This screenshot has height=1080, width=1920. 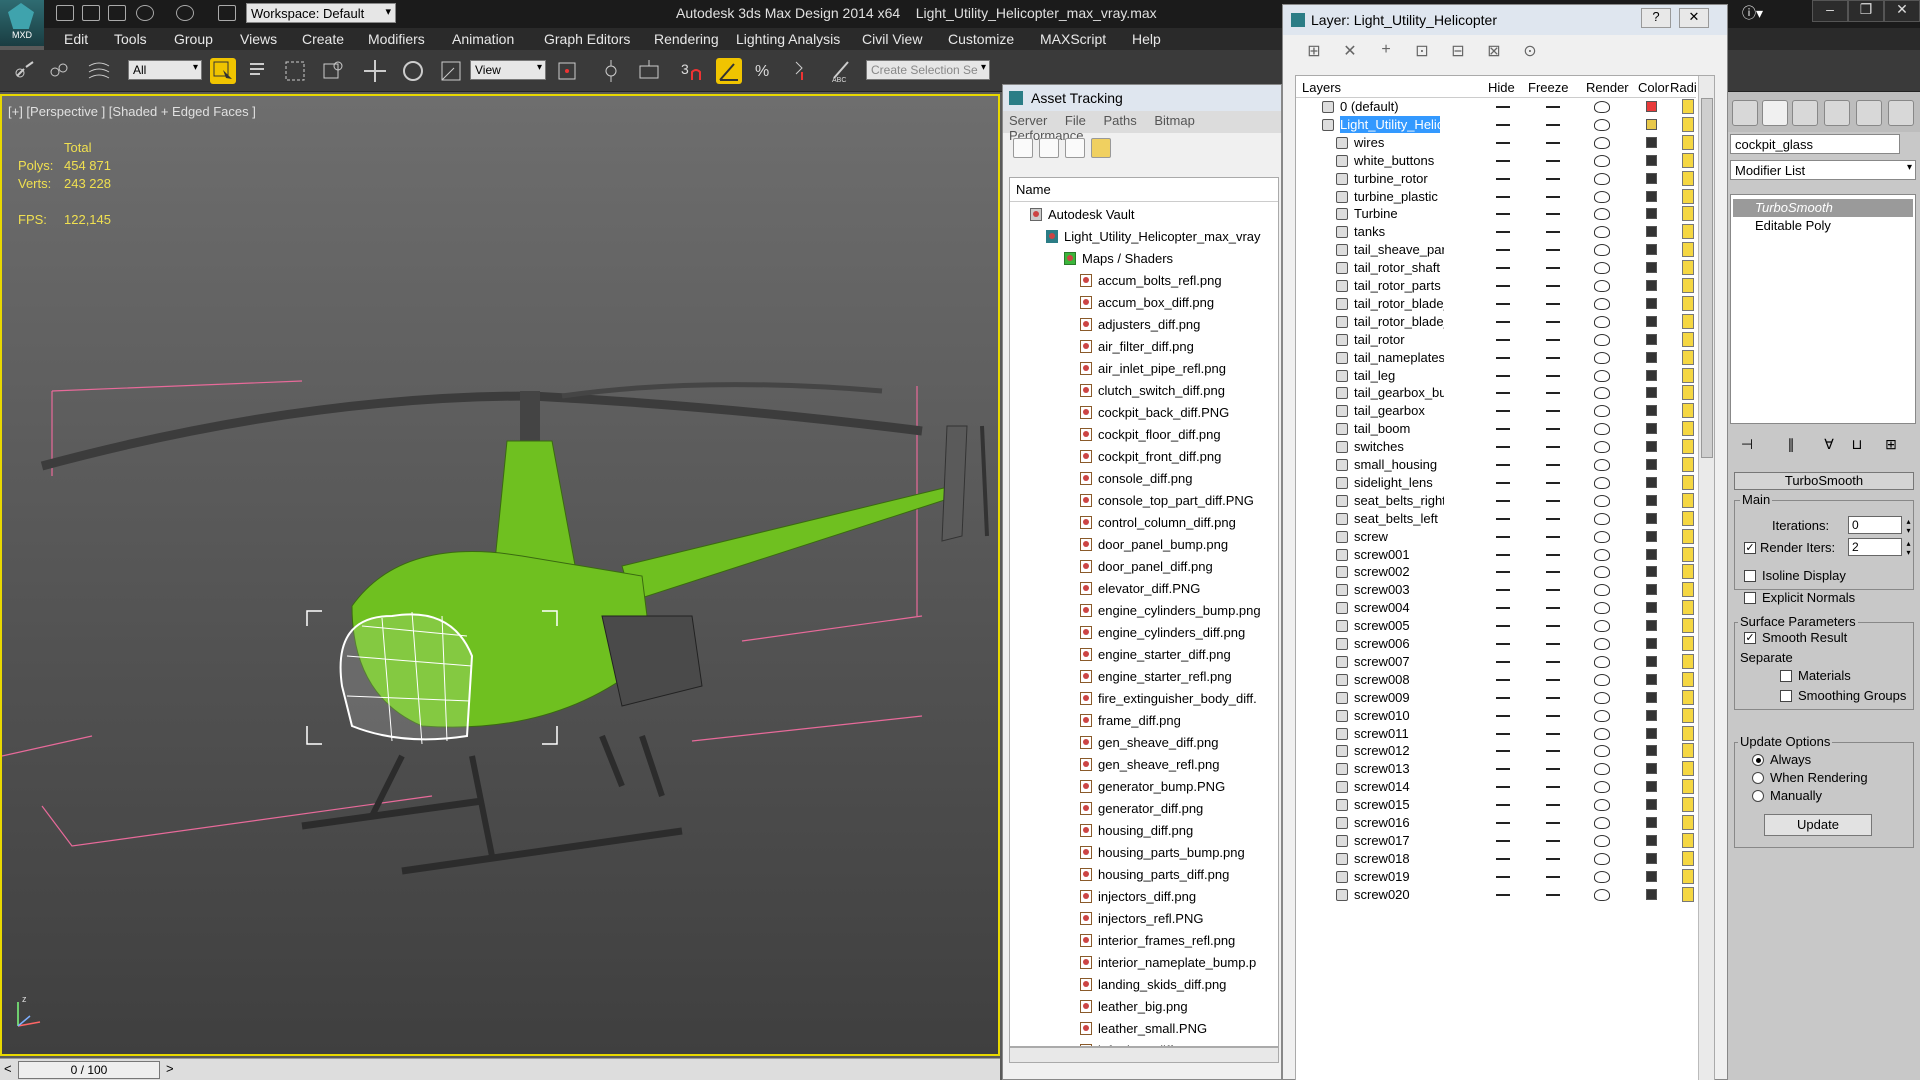 What do you see at coordinates (1496, 697) in the screenshot?
I see `layer-object-row: screw009` at bounding box center [1496, 697].